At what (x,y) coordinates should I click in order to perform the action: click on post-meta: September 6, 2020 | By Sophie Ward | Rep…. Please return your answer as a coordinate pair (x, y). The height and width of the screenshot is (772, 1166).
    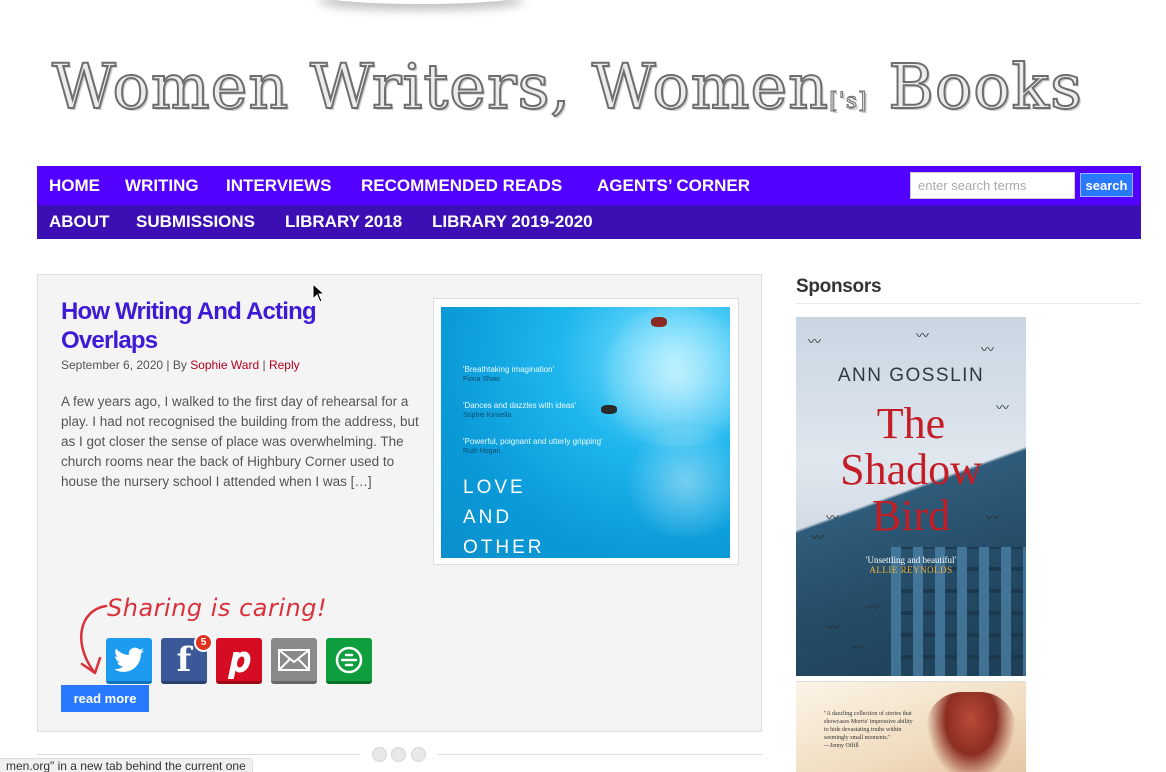
    Looking at the image, I should click on (180, 365).